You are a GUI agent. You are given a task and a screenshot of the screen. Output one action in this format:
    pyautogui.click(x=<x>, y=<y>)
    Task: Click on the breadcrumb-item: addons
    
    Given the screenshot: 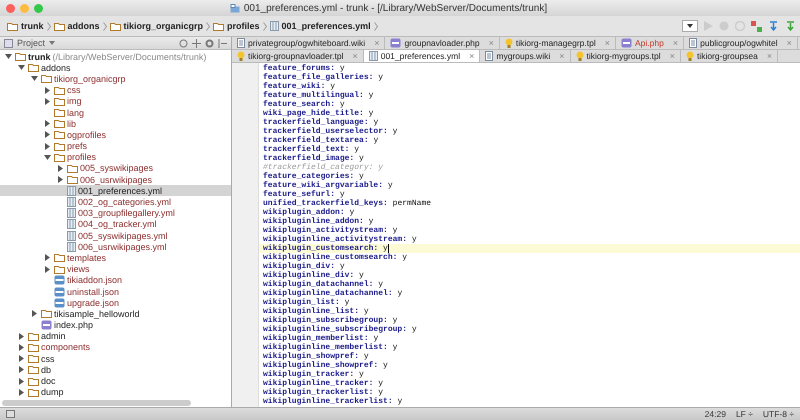 What is the action you would take?
    pyautogui.click(x=76, y=26)
    